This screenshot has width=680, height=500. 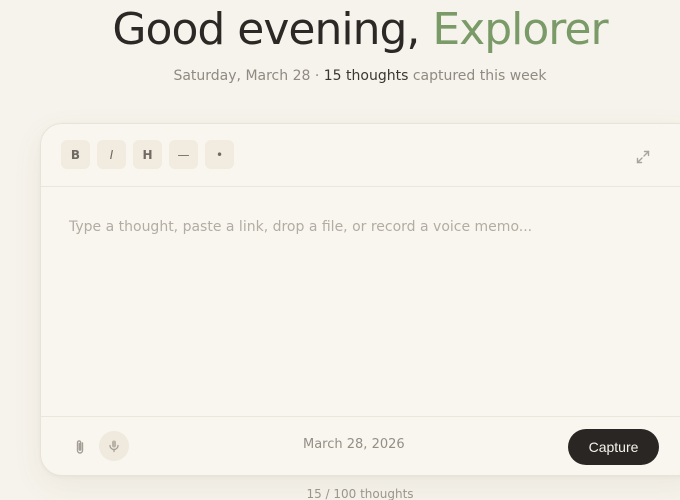 What do you see at coordinates (147, 154) in the screenshot?
I see `heading-button: H` at bounding box center [147, 154].